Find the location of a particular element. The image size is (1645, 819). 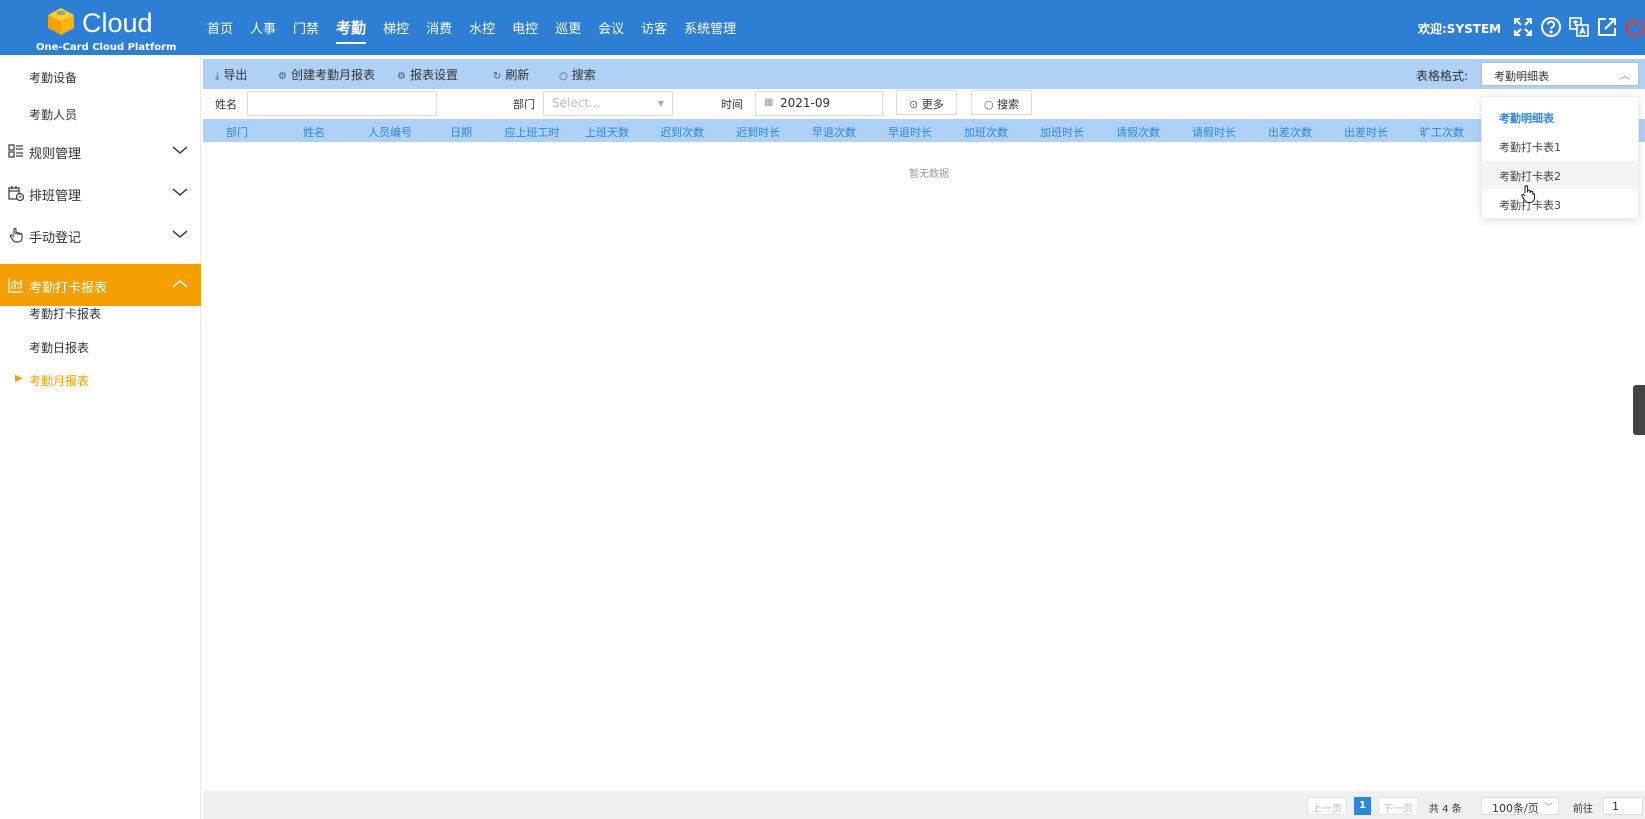

export-button: ⤓ 导出 is located at coordinates (231, 74).